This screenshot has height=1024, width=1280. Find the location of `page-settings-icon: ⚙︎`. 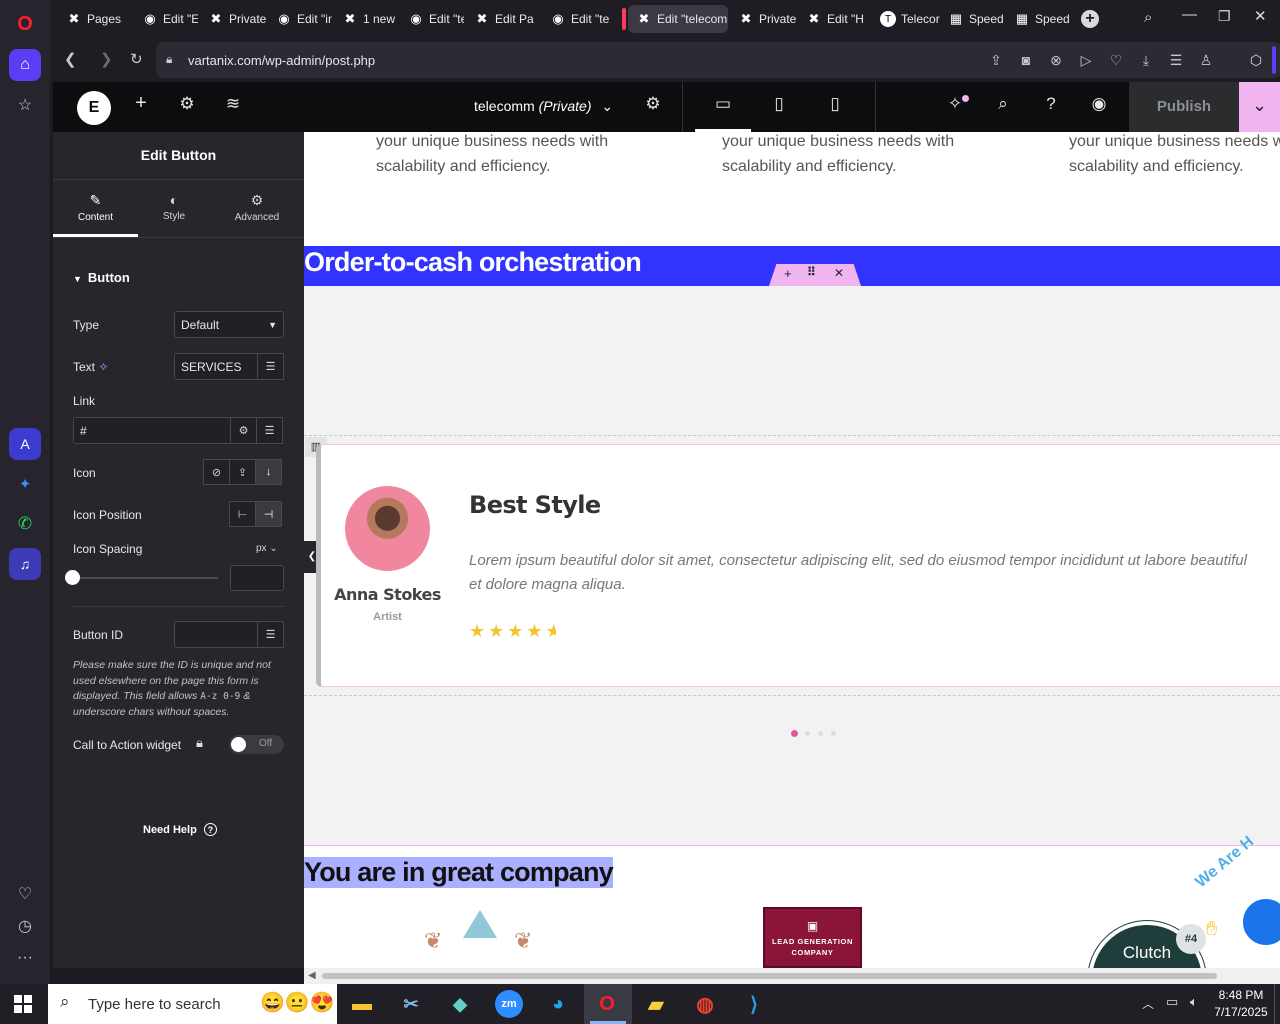

page-settings-icon: ⚙︎ is located at coordinates (653, 104).